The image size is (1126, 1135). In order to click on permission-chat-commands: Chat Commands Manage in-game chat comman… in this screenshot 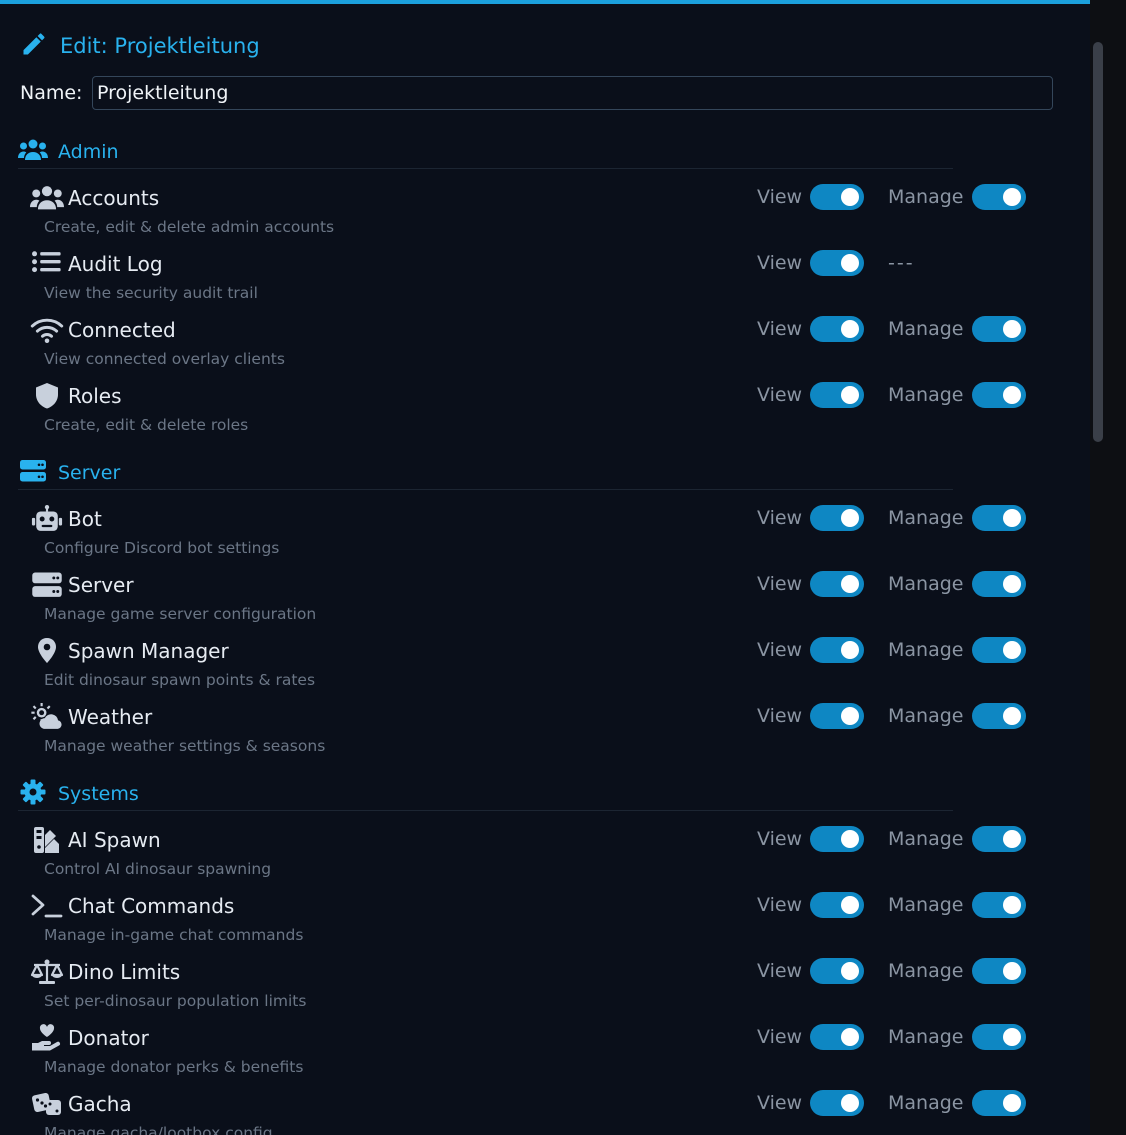, I will do `click(535, 921)`.